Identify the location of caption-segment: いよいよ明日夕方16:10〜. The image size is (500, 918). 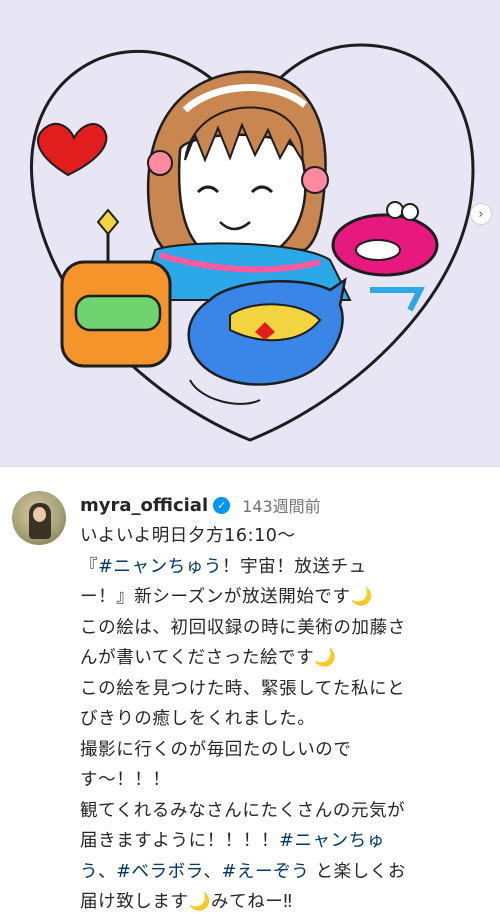
(188, 536).